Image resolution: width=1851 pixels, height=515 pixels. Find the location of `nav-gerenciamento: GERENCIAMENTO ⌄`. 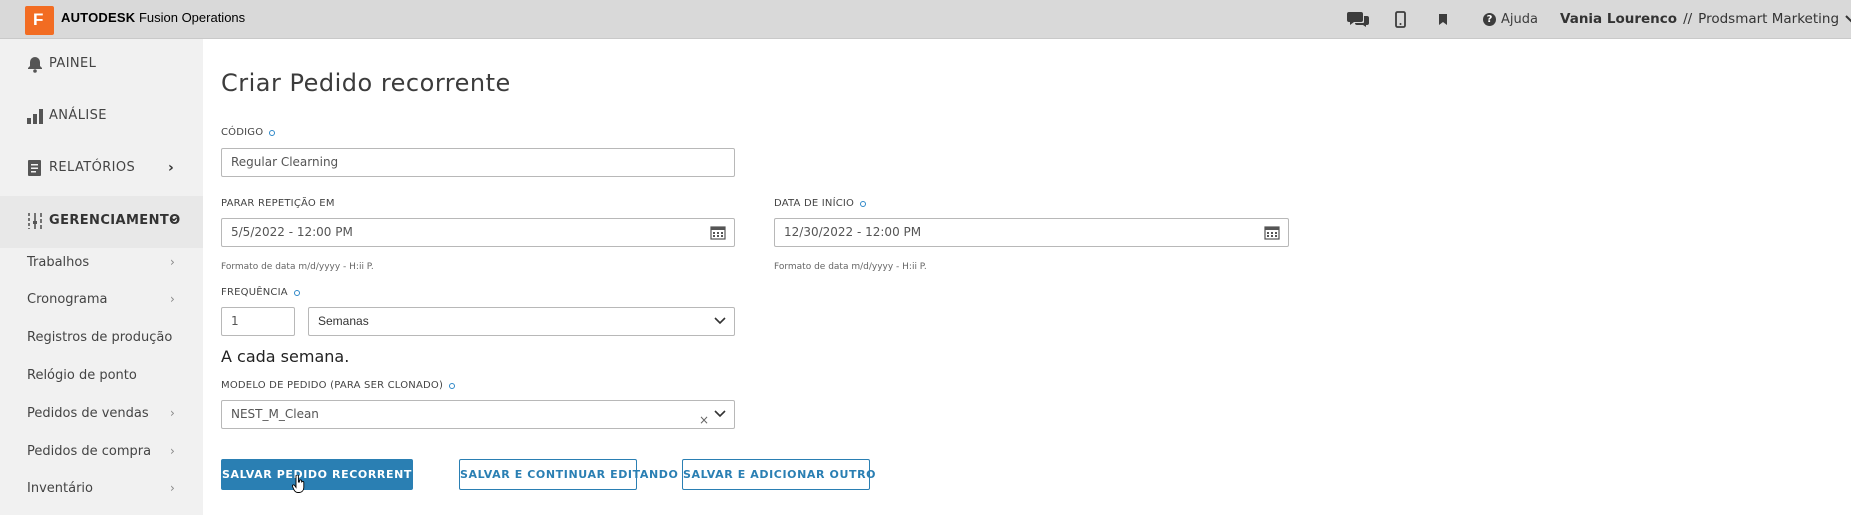

nav-gerenciamento: GERENCIAMENTO ⌄ is located at coordinates (101, 222).